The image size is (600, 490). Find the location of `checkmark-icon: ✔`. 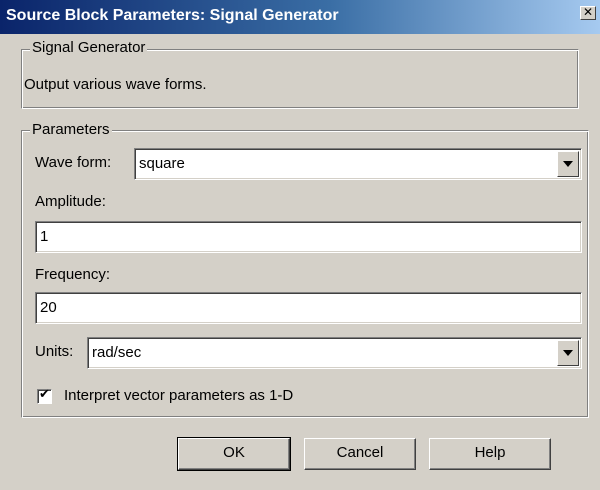

checkmark-icon: ✔ is located at coordinates (44, 394).